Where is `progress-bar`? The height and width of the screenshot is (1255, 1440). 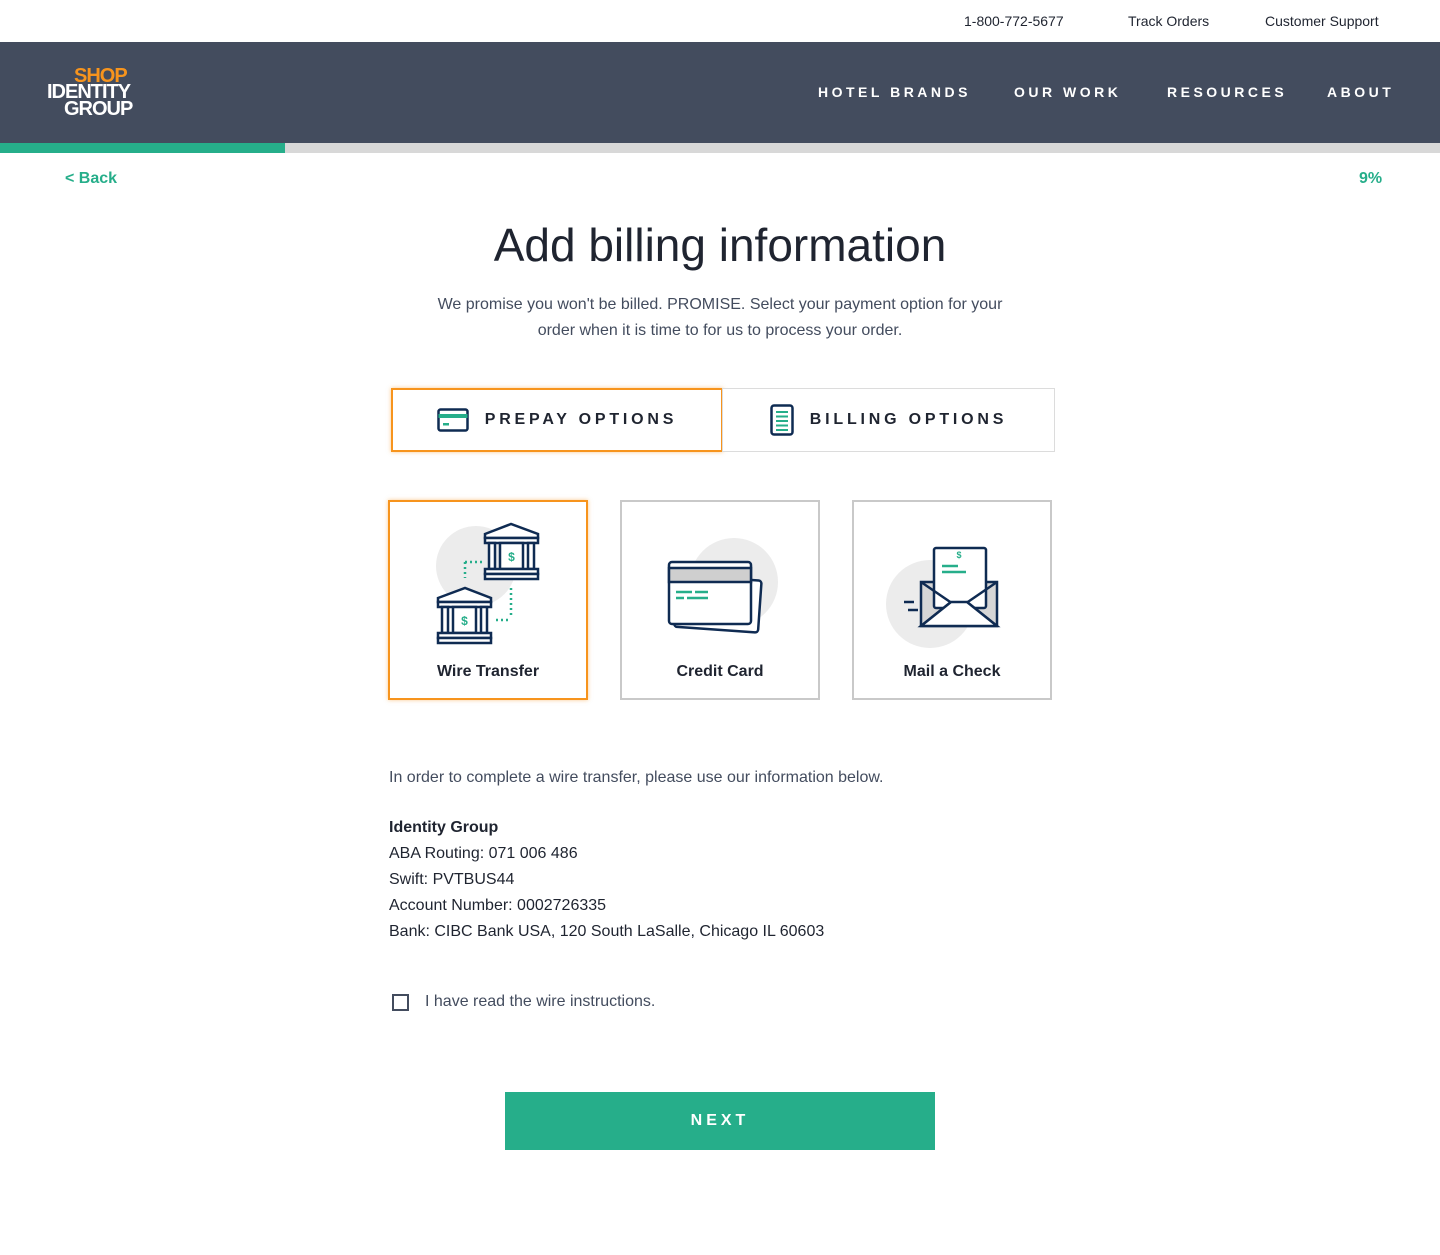
progress-bar is located at coordinates (720, 148).